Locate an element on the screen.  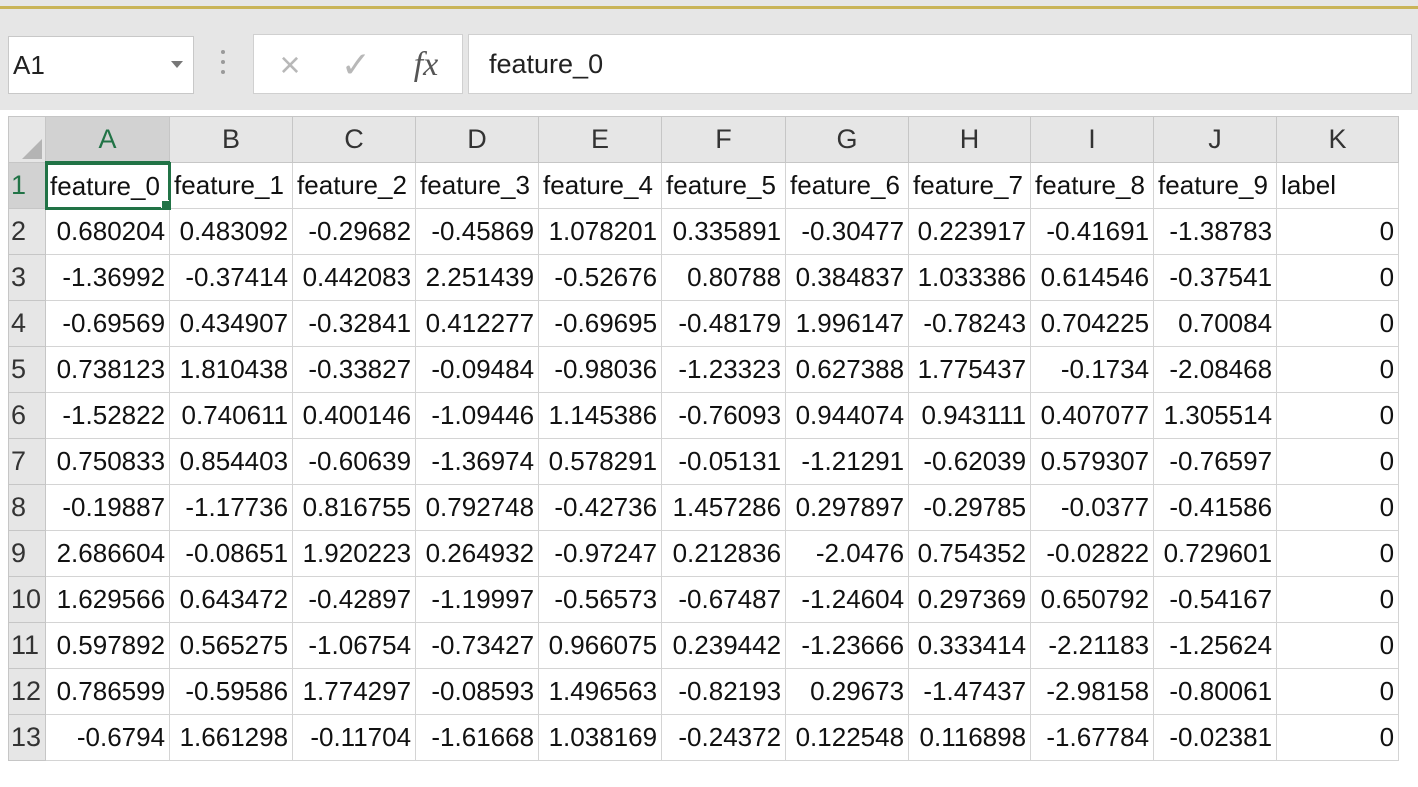
cell: 0.943111 is located at coordinates (970, 415).